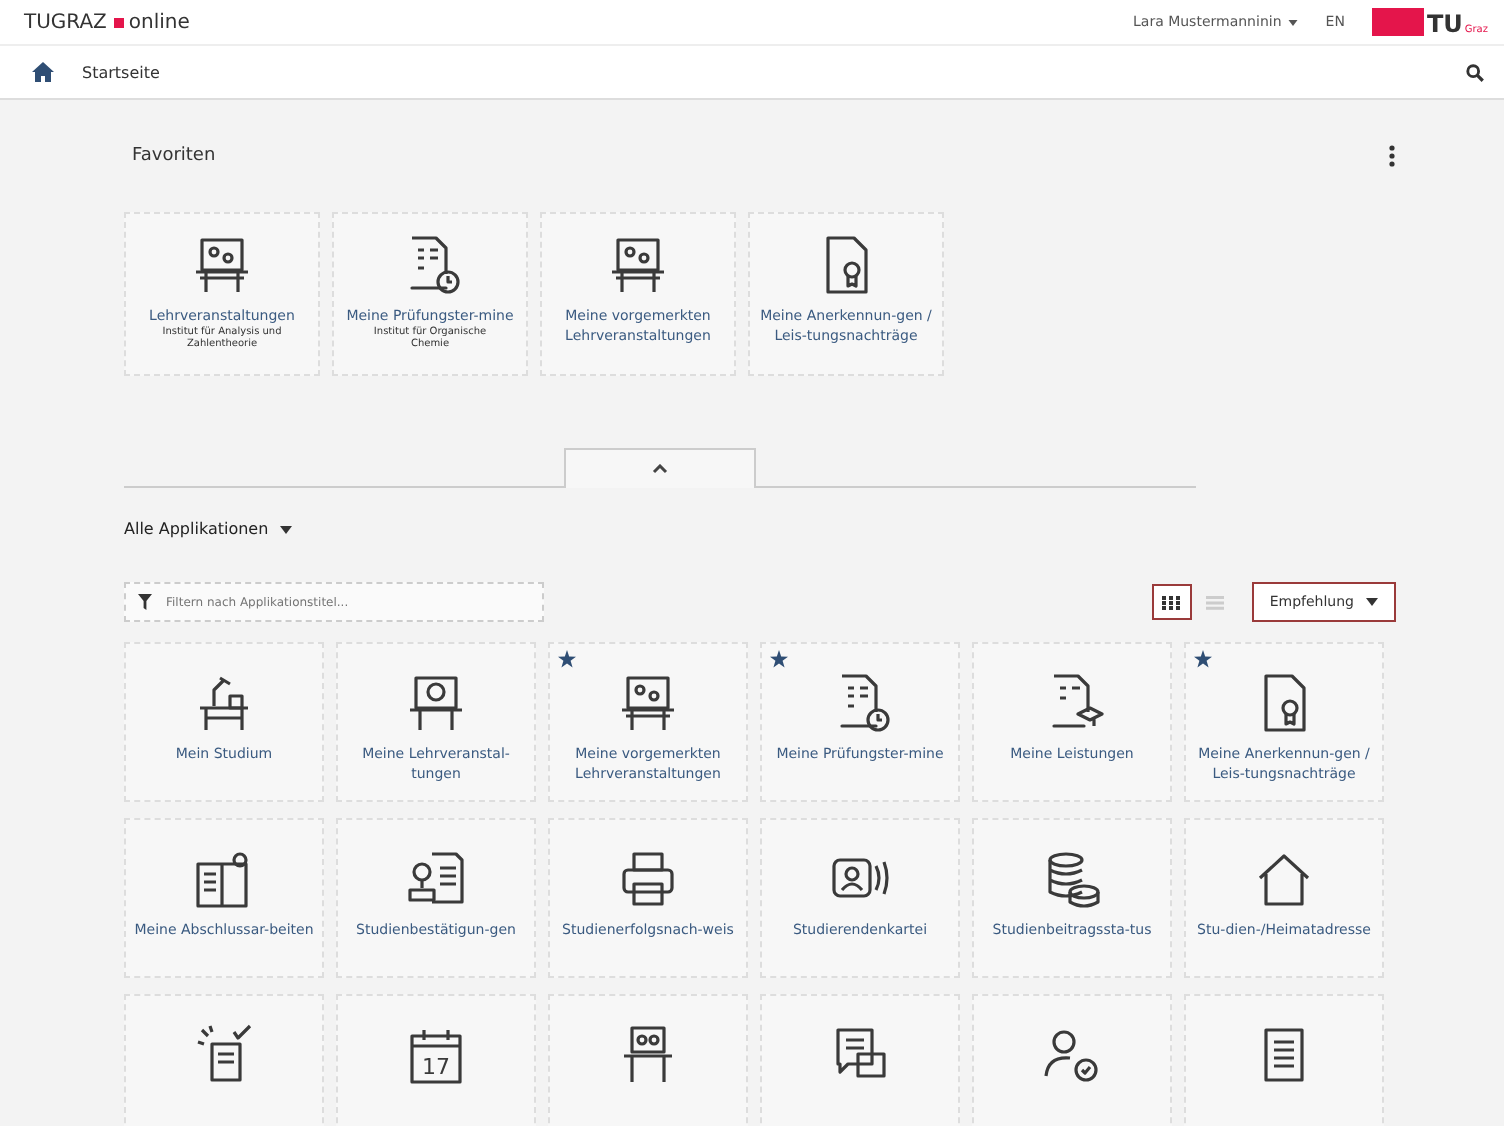 This screenshot has width=1504, height=1126. What do you see at coordinates (208, 529) in the screenshot?
I see `applications-dropdown: Alle Applikationen` at bounding box center [208, 529].